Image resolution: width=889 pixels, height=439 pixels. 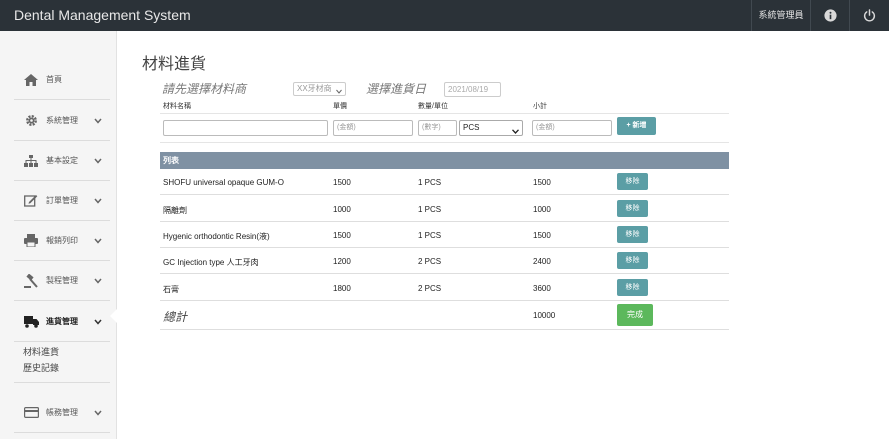 What do you see at coordinates (31, 413) in the screenshot?
I see `credit-card-icon` at bounding box center [31, 413].